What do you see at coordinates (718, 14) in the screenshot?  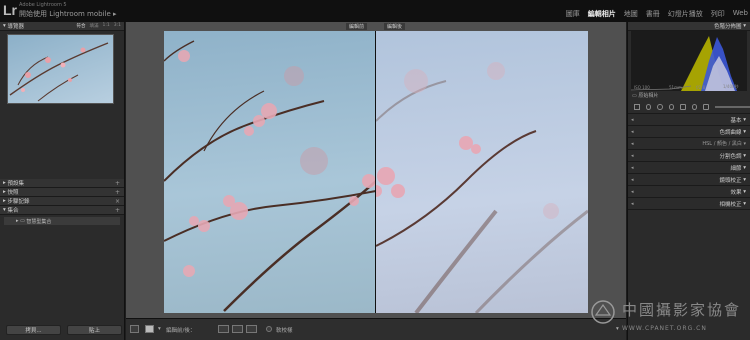 I see `module-print: 列印` at bounding box center [718, 14].